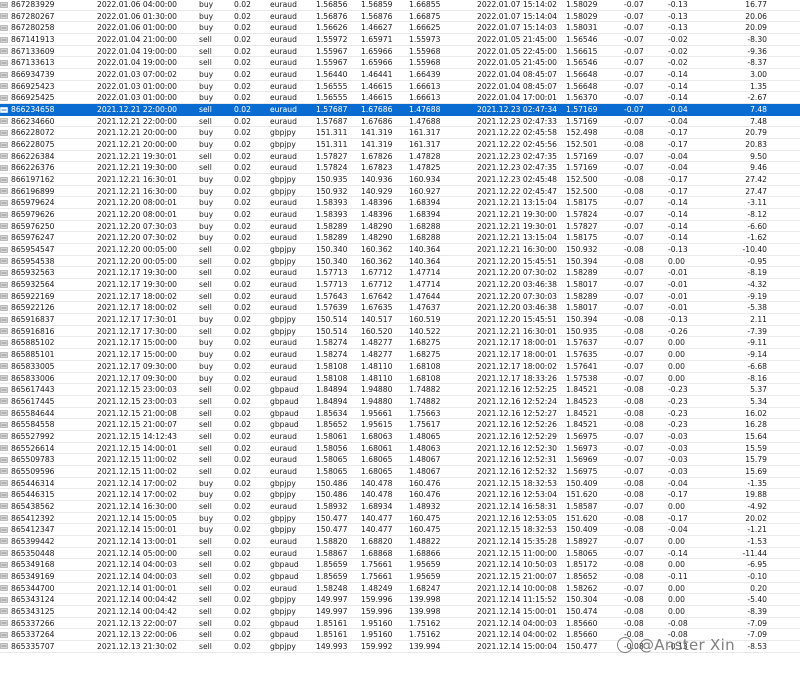  Describe the element at coordinates (137, 623) in the screenshot. I see `open-time-cell: 2021.12.13 22:00:07` at that location.